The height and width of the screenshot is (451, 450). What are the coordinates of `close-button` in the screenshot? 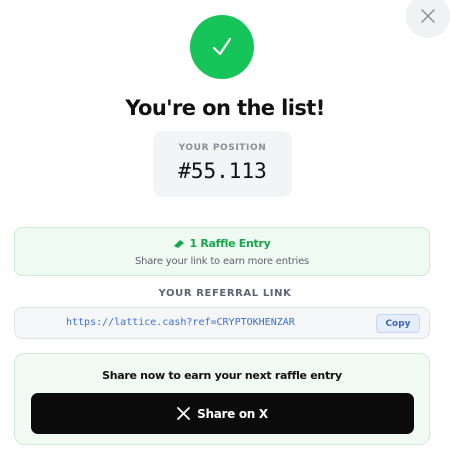 It's located at (428, 19).